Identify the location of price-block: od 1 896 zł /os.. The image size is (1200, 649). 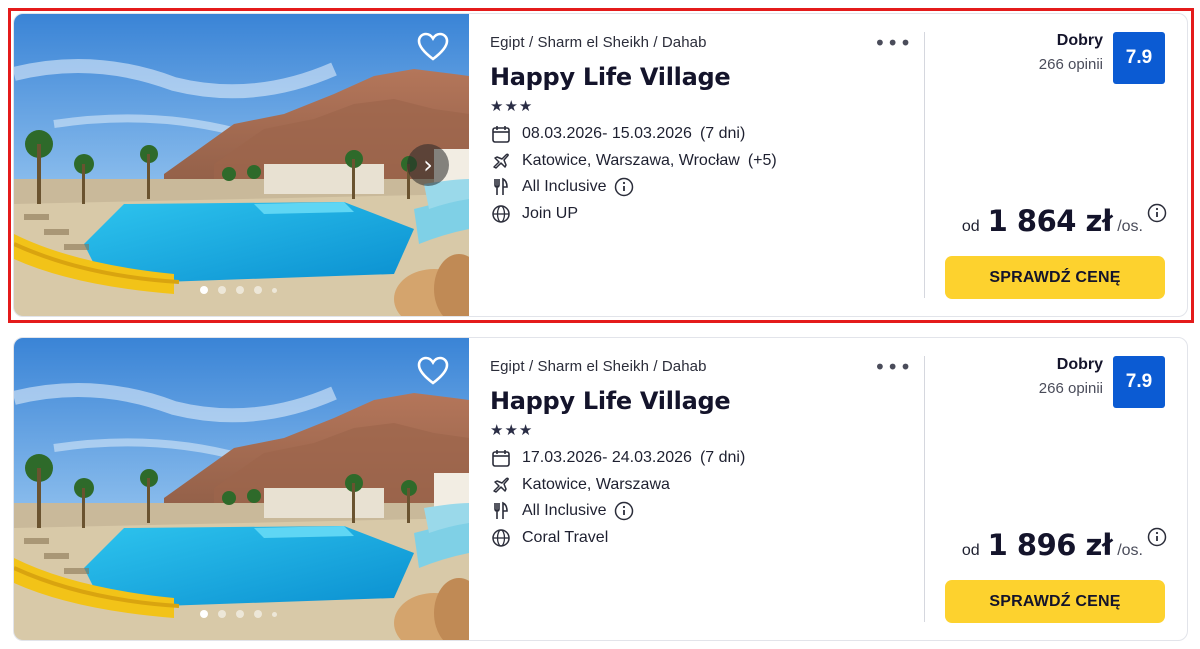
(1064, 544).